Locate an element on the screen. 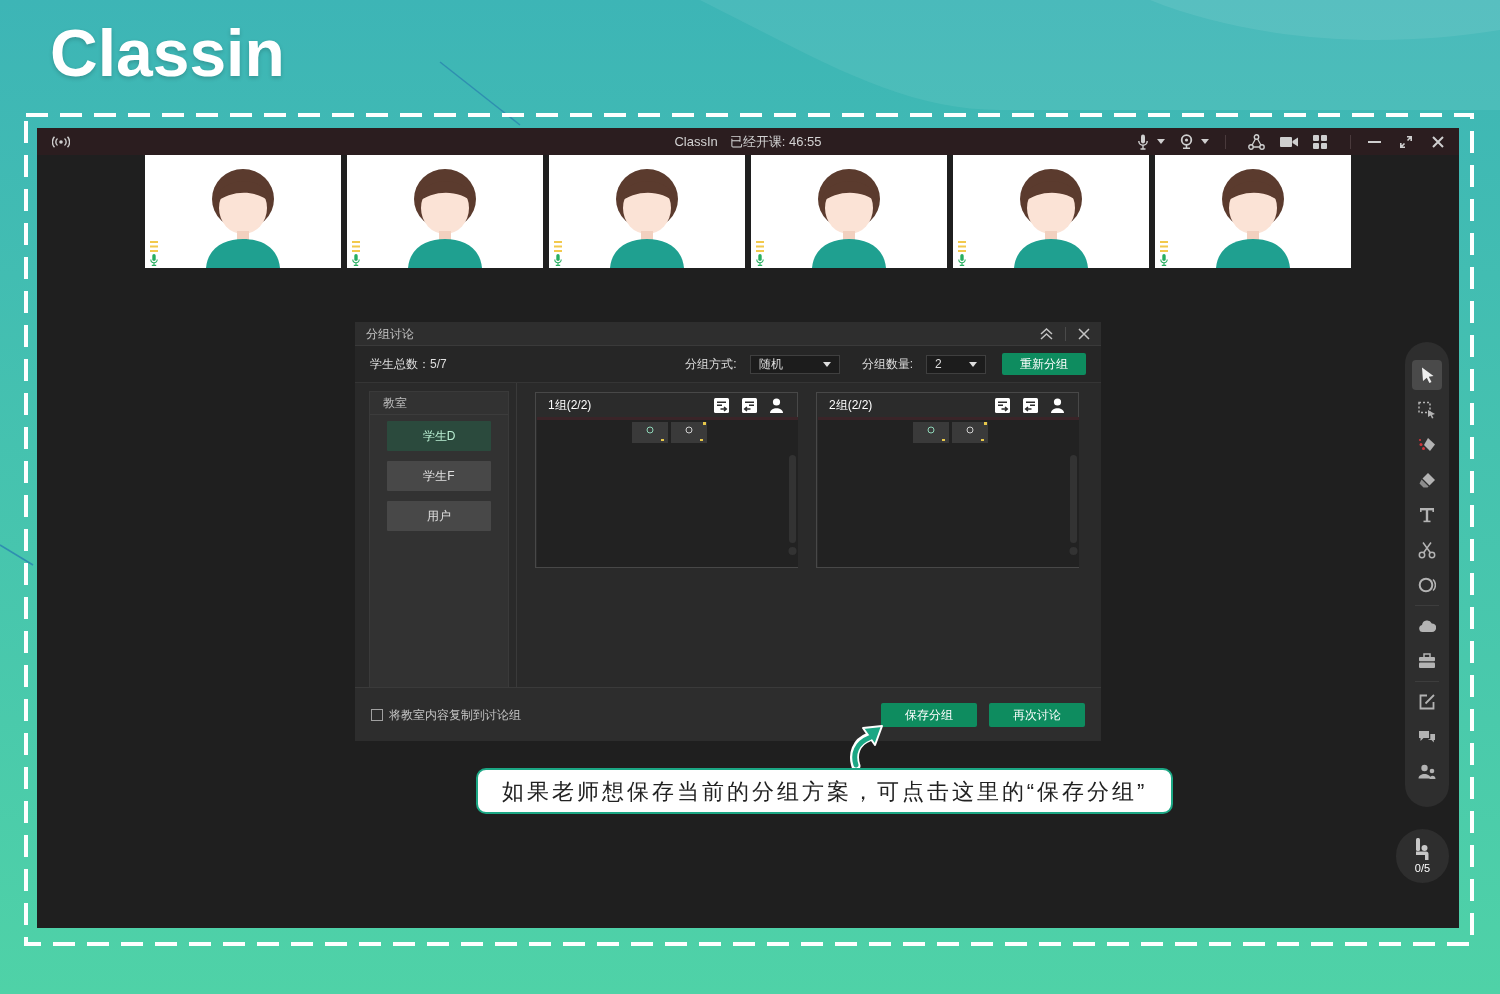  area-select-icon is located at coordinates (1427, 410).